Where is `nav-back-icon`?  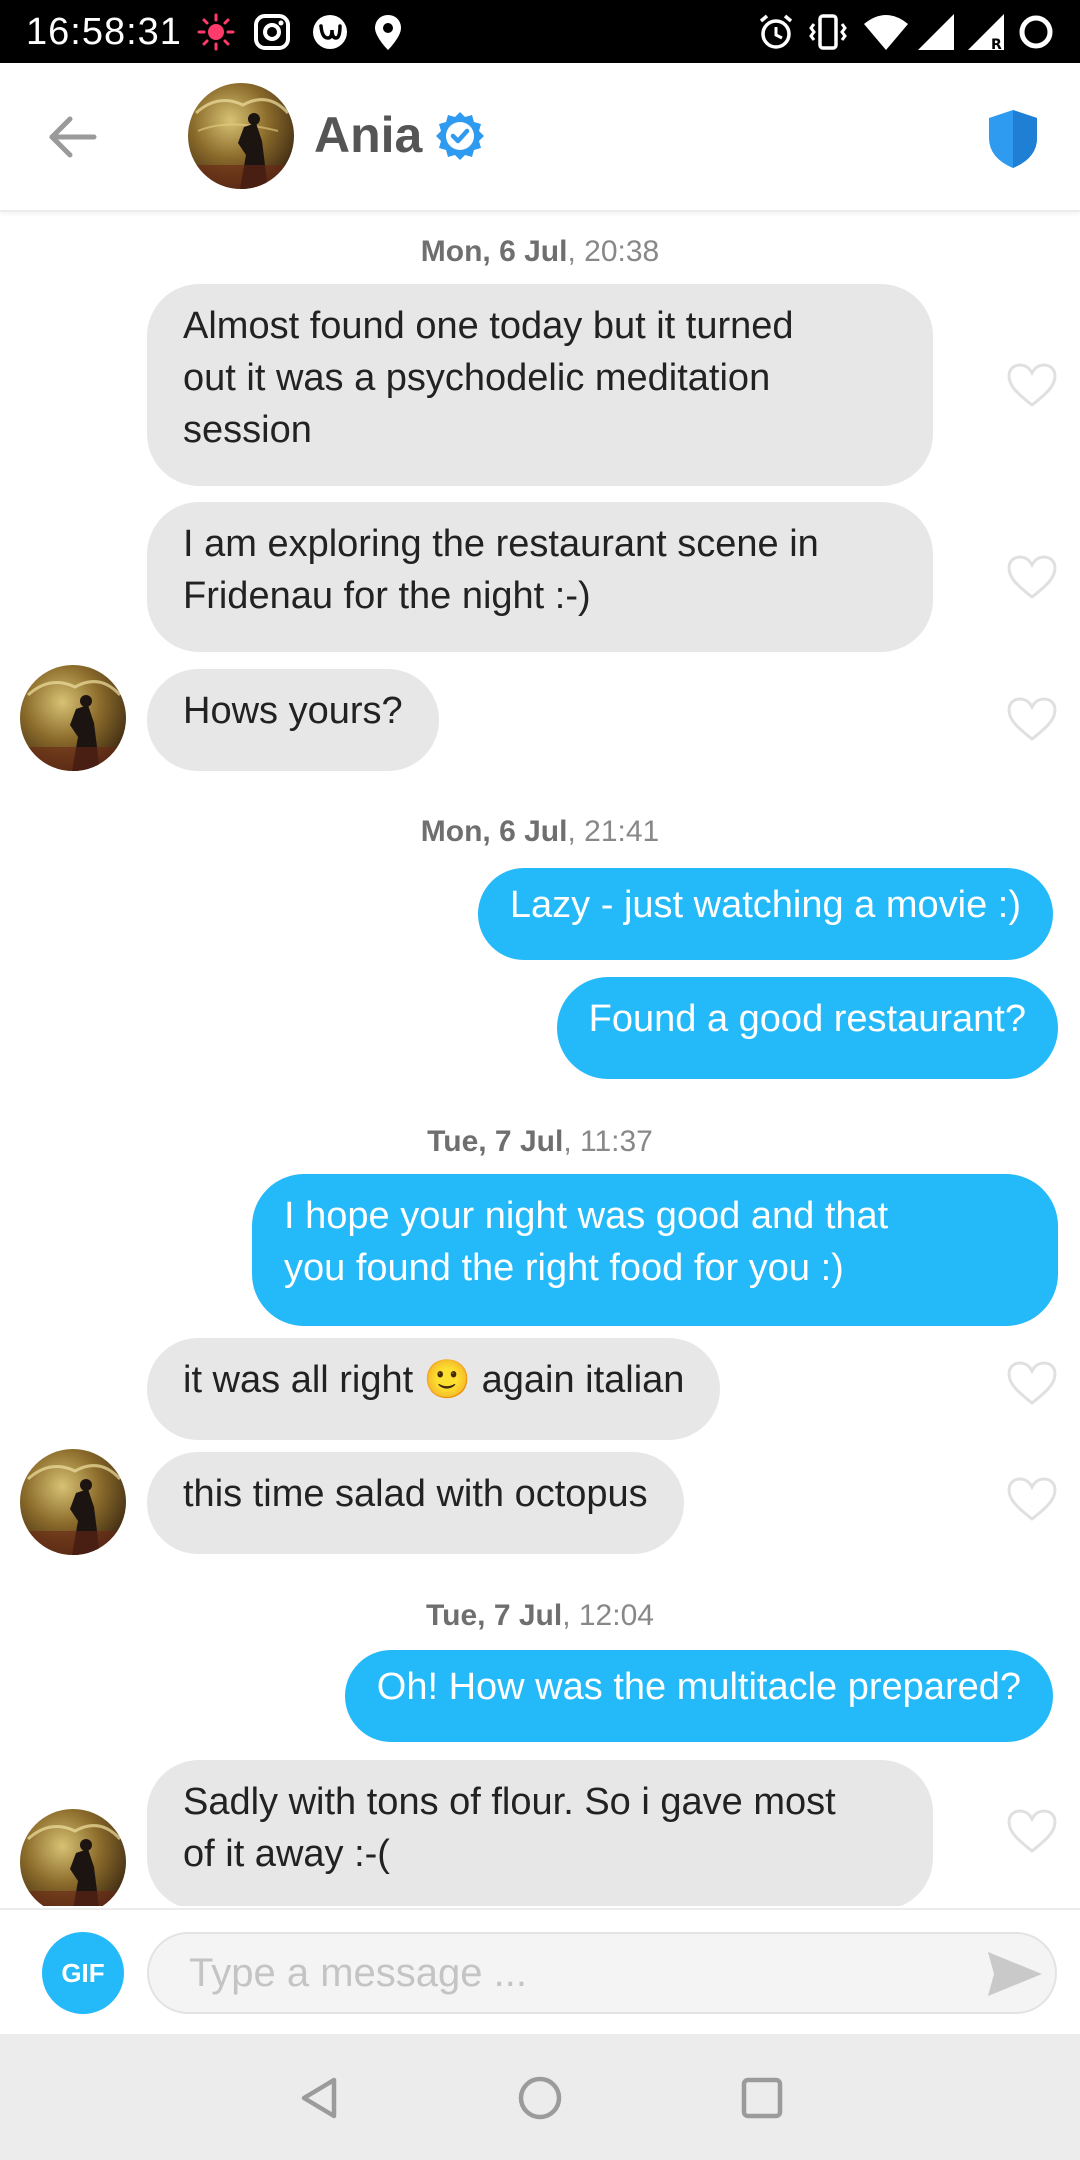 nav-back-icon is located at coordinates (320, 2098).